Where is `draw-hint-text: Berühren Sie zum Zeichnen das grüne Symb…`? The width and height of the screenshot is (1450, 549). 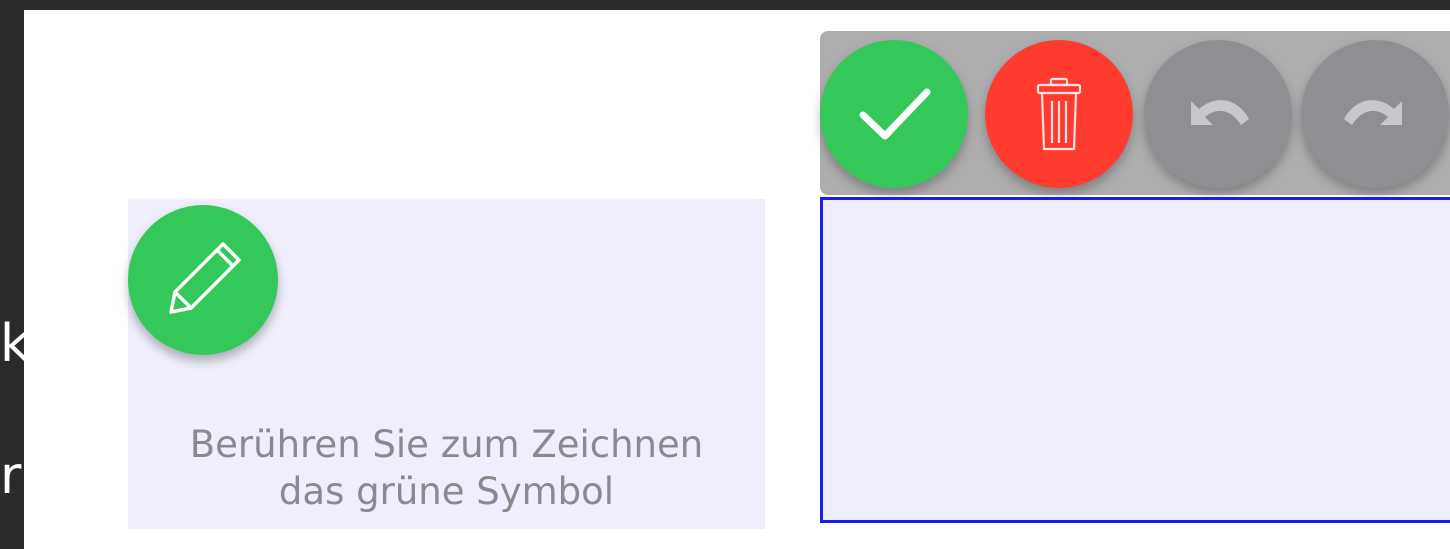 draw-hint-text: Berühren Sie zum Zeichnen das grüne Symb… is located at coordinates (446, 468).